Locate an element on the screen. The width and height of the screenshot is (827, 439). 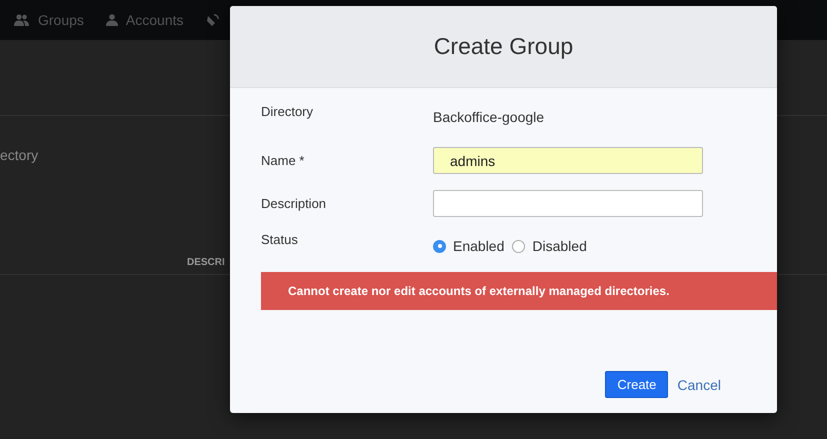
cancel-link: Cancel is located at coordinates (699, 384).